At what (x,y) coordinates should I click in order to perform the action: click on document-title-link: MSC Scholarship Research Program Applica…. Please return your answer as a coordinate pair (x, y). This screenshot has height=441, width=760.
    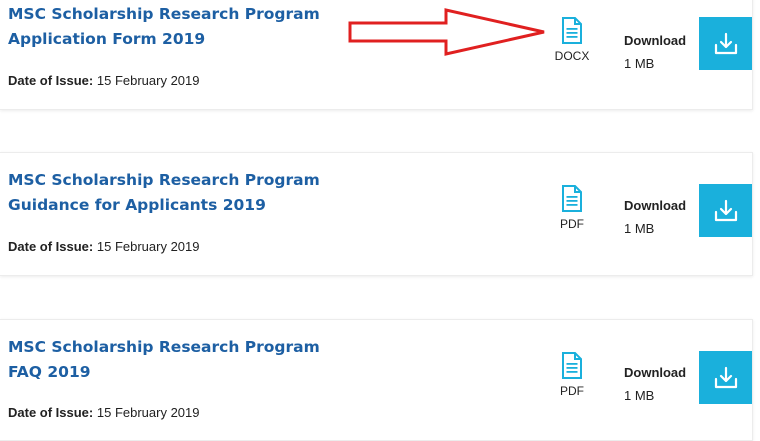
    Looking at the image, I should click on (173, 27).